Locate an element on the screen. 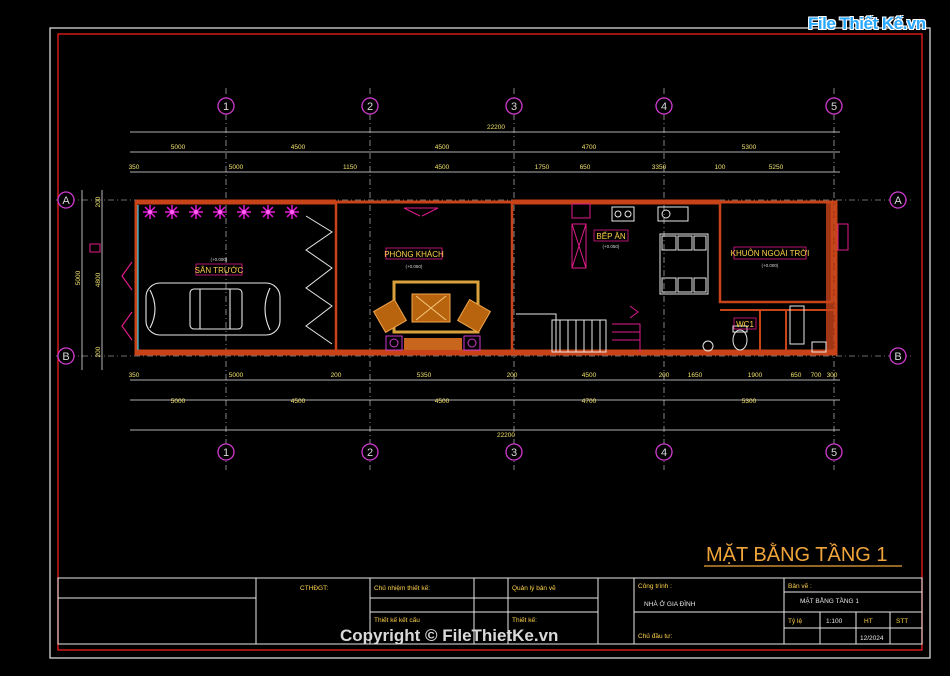  tb-cong-trinh-value: NHÀ Ở GIA ĐÌNH is located at coordinates (670, 603).